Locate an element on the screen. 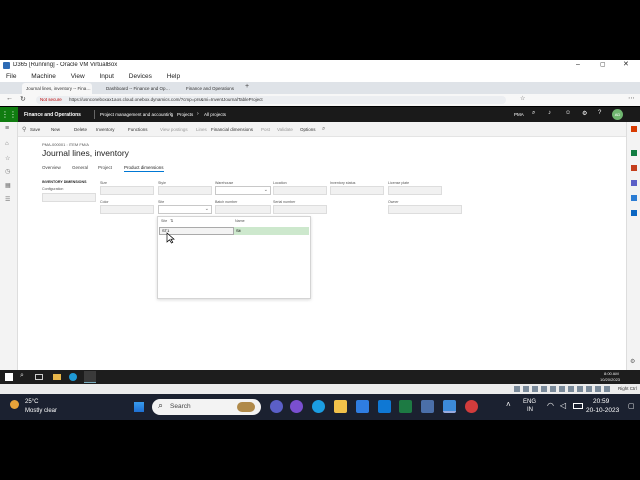 The image size is (640, 480). virtualbox-icon is located at coordinates (427, 406).